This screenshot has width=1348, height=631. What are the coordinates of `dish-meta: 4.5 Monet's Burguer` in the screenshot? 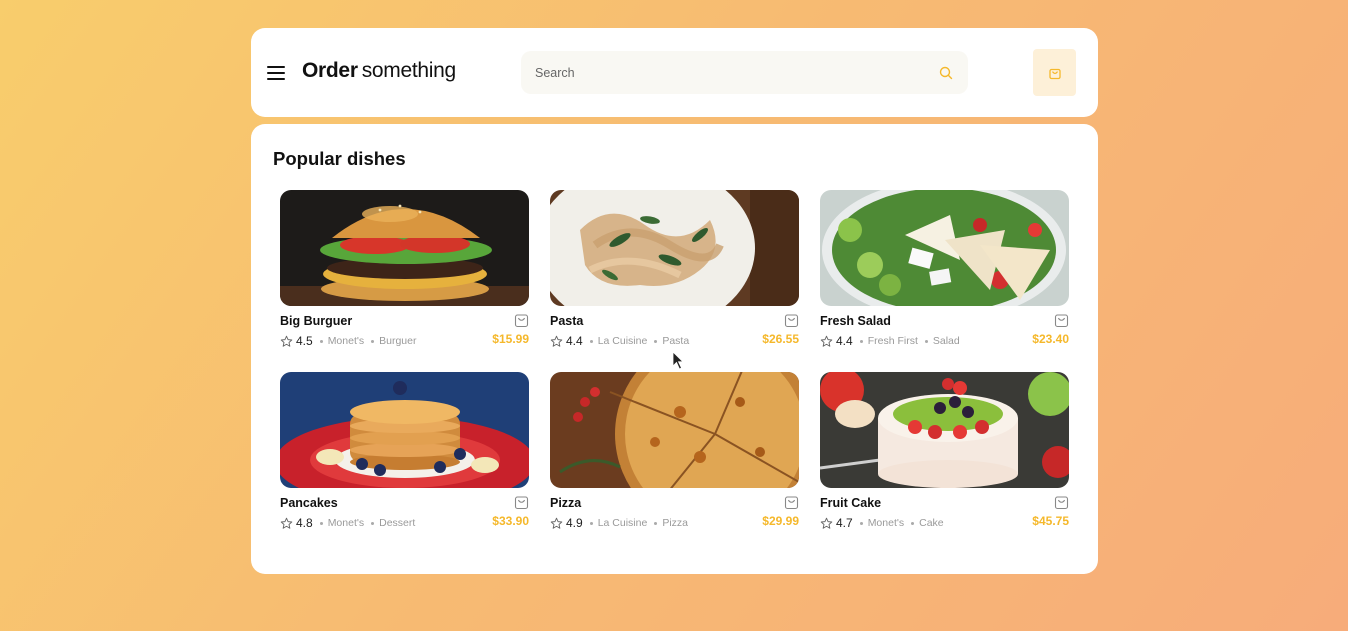 It's located at (351, 341).